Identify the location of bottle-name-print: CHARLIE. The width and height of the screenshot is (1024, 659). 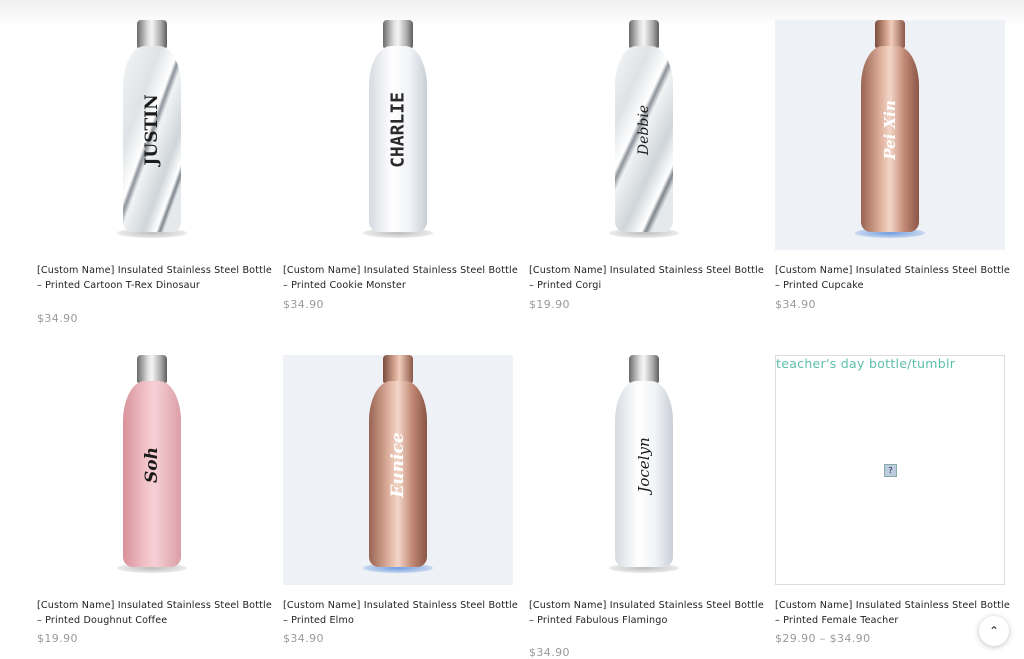
(398, 130).